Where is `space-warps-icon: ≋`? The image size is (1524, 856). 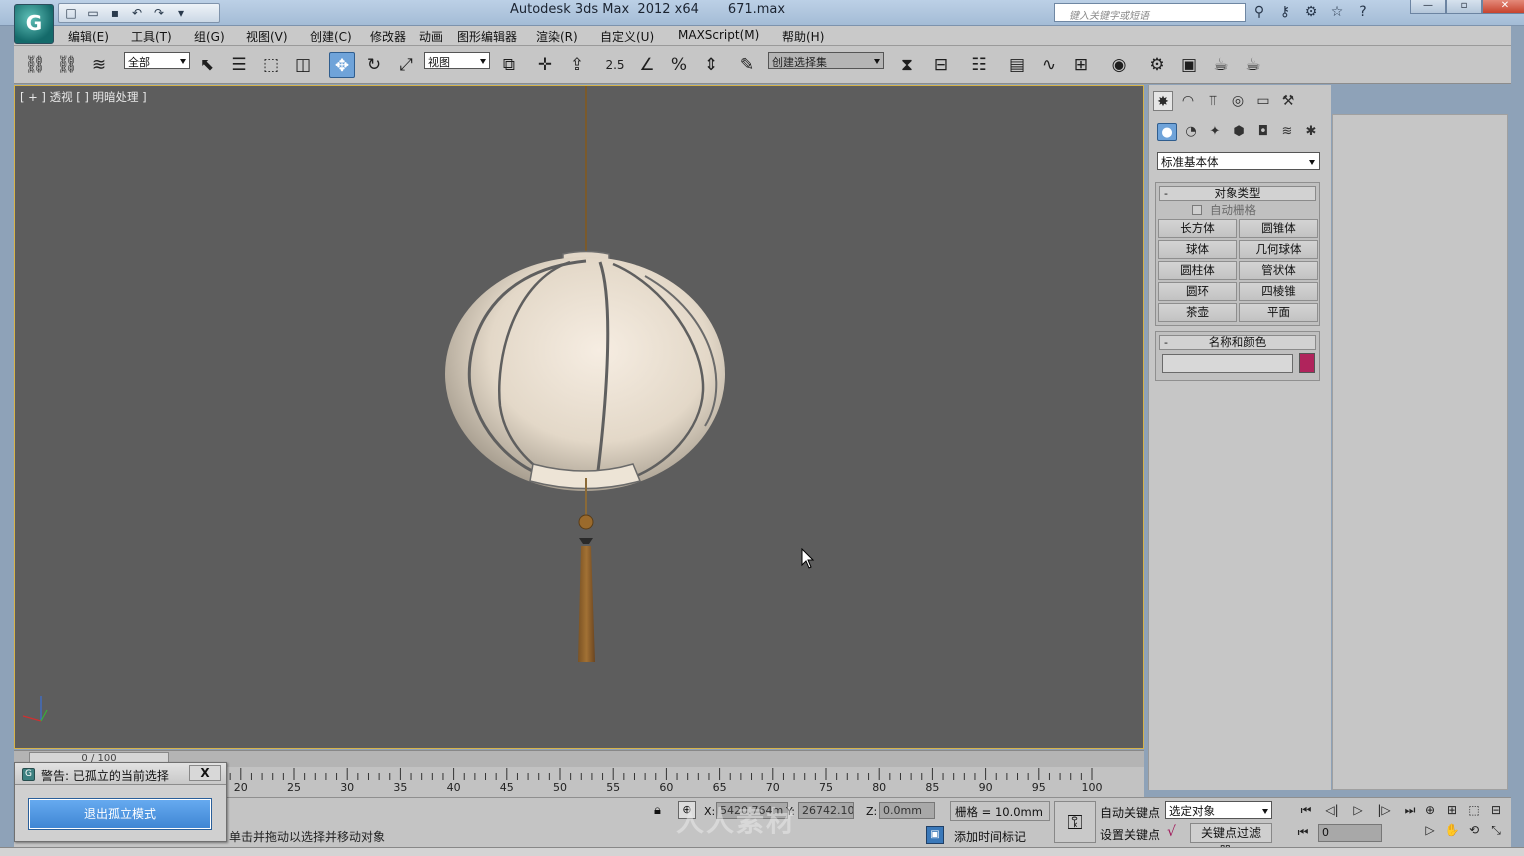
space-warps-icon: ≋ is located at coordinates (1287, 132).